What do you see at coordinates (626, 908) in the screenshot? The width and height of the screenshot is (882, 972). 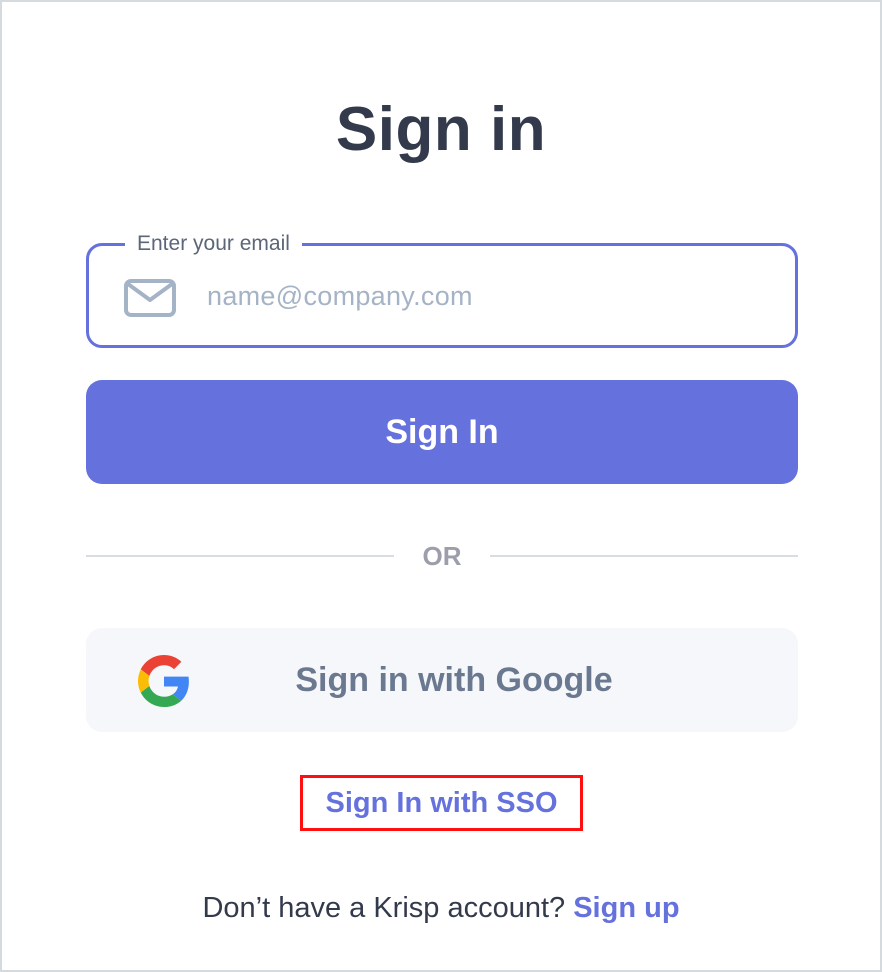 I see `signup-link: Sign up` at bounding box center [626, 908].